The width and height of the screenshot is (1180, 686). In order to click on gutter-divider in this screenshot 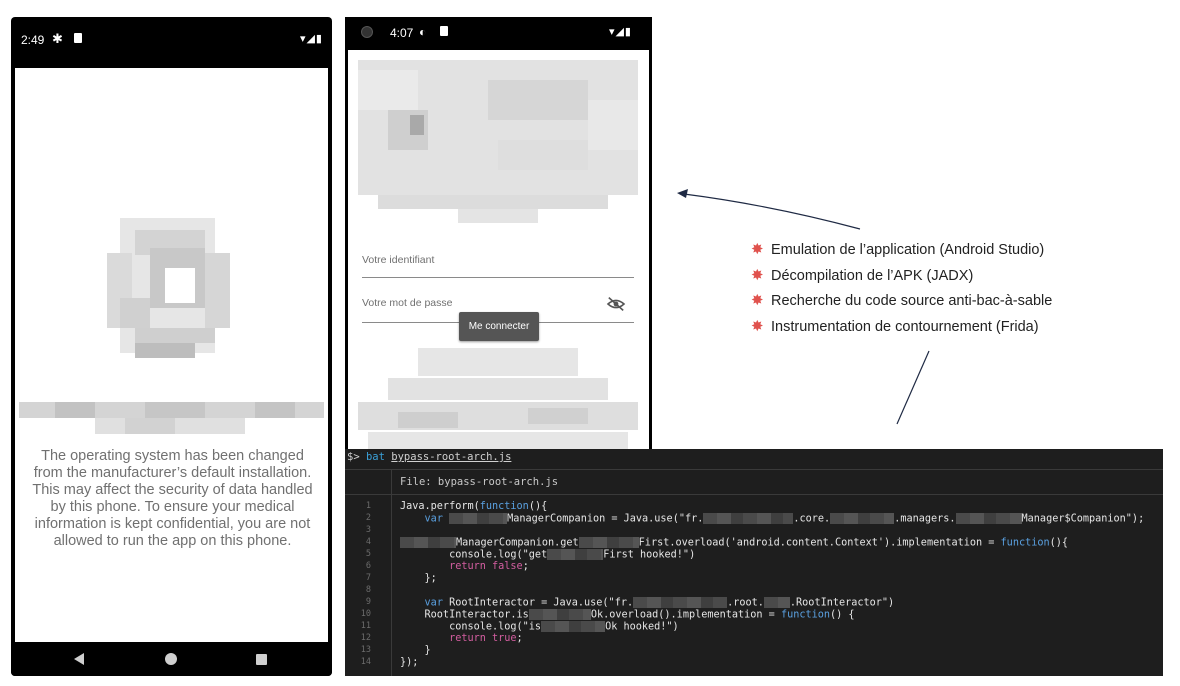, I will do `click(391, 572)`.